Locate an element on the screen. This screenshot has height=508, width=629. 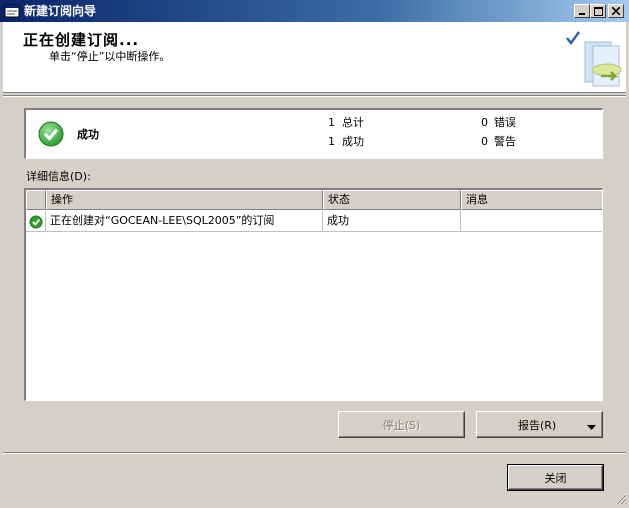
header-separator is located at coordinates (314, 96).